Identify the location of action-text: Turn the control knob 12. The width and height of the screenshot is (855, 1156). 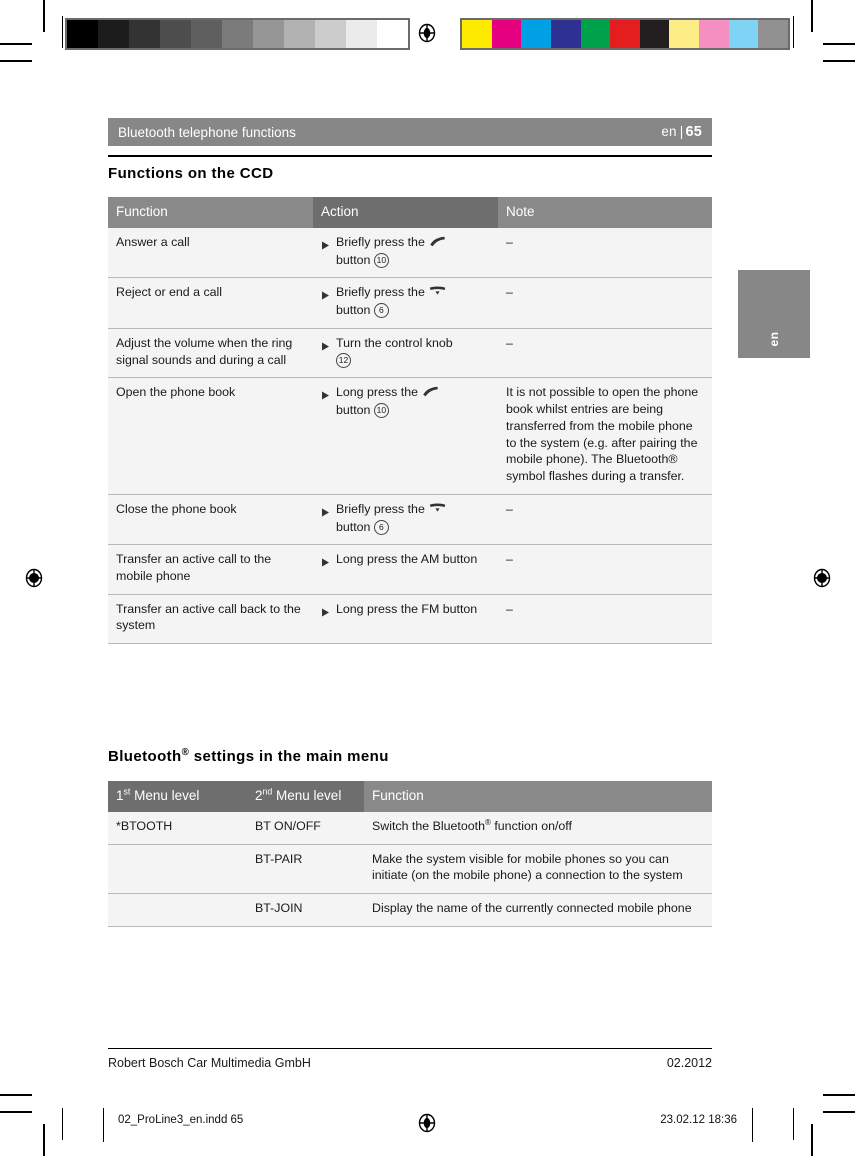
(413, 351).